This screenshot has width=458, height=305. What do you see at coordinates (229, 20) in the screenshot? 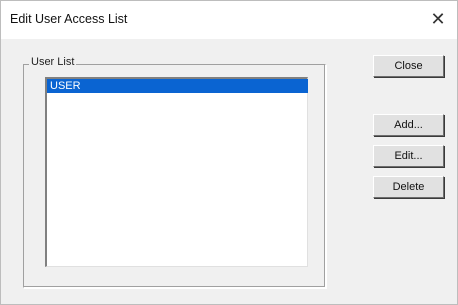
I see `title-bar: Edit User Access List ✕` at bounding box center [229, 20].